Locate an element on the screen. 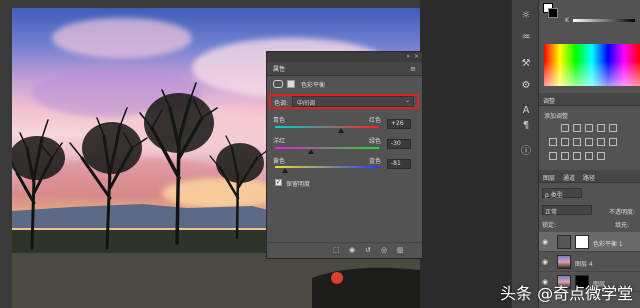 Image resolution: width=640 pixels, height=308 pixels. adj-vibrance-icon is located at coordinates (613, 128).